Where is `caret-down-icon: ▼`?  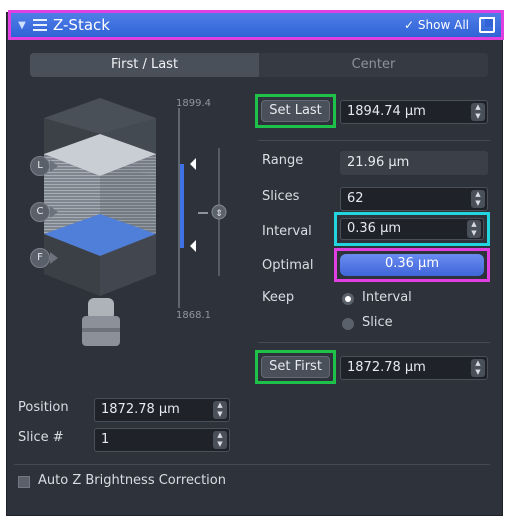 caret-down-icon: ▼ is located at coordinates (22, 25).